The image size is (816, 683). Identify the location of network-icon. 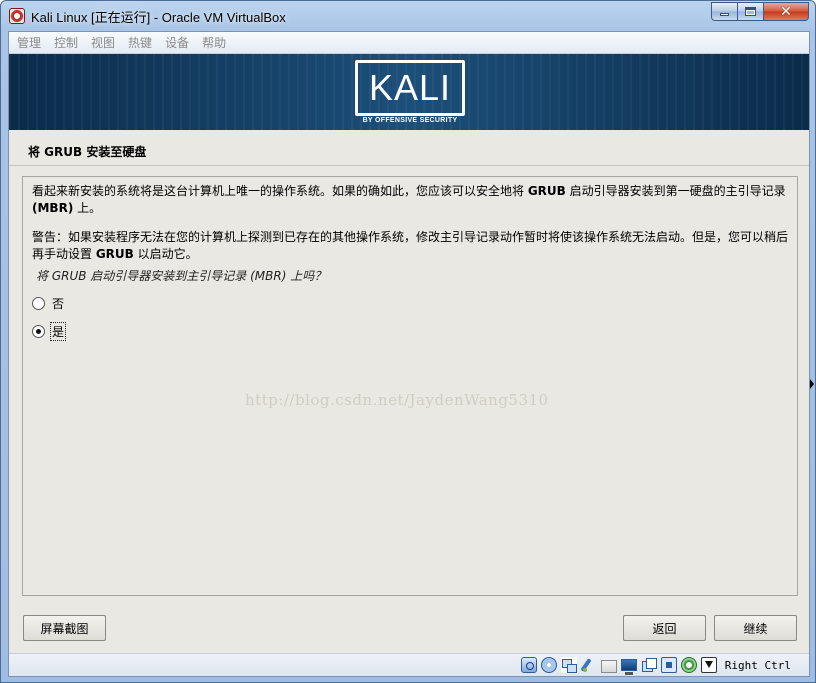
(568, 665).